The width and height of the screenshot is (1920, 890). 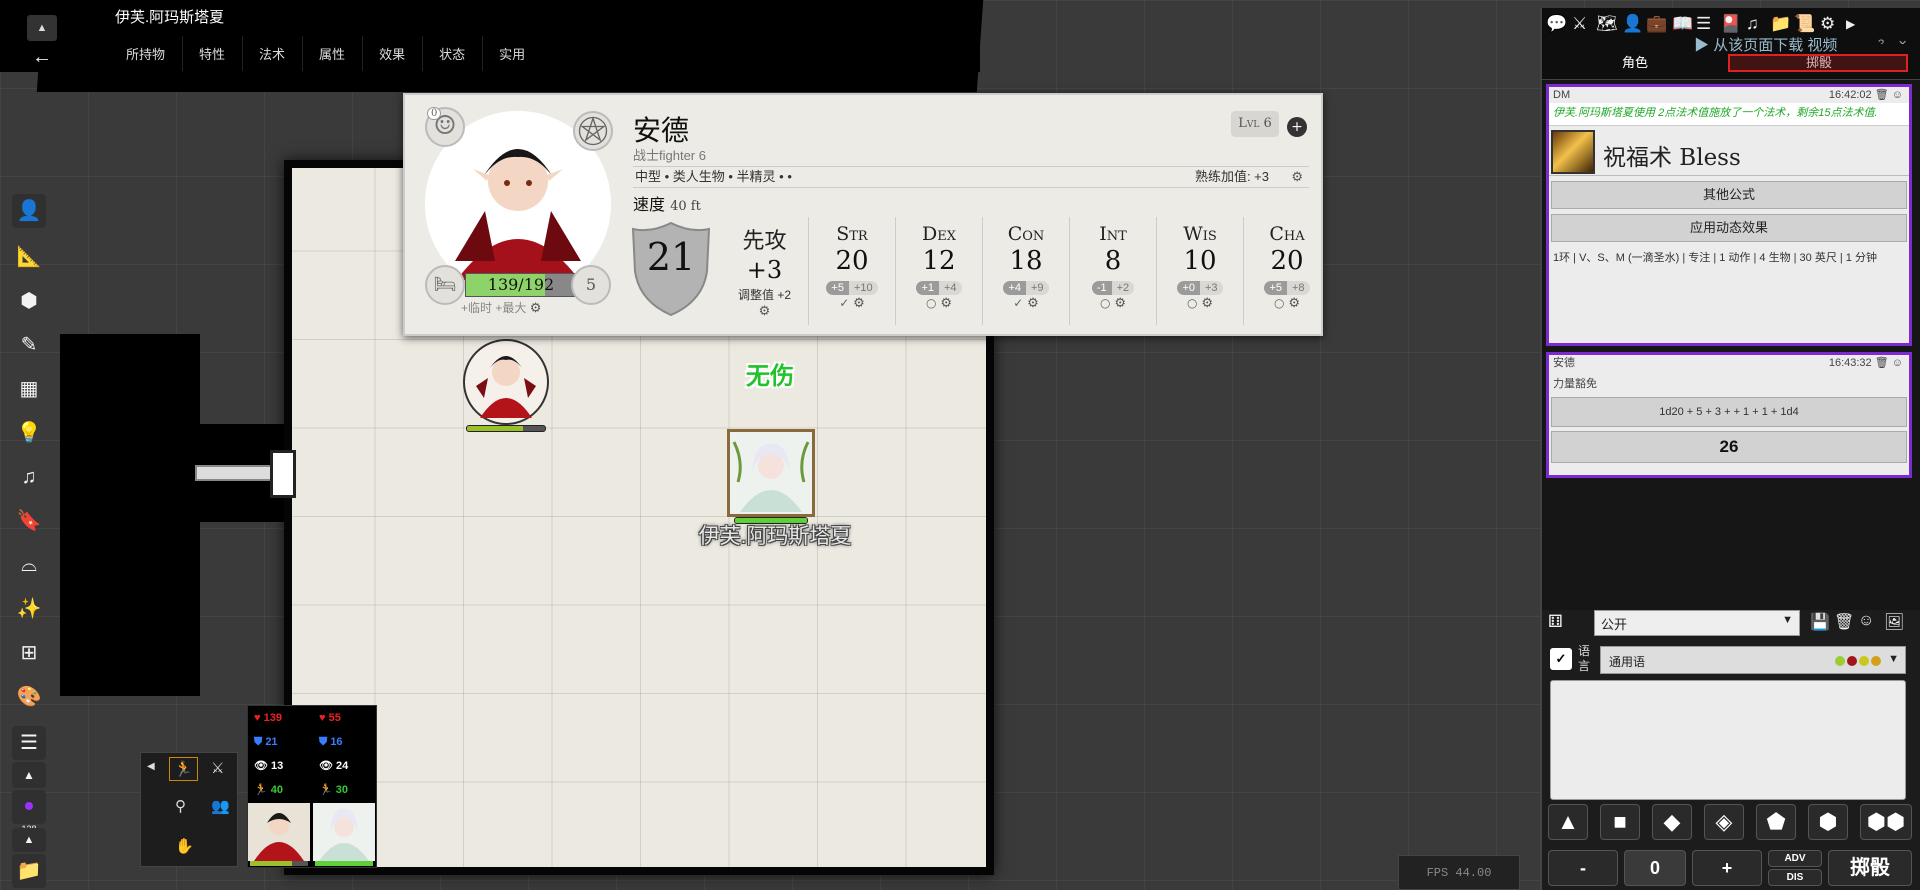 I want to click on tab-spells: 法术, so click(x=272, y=53).